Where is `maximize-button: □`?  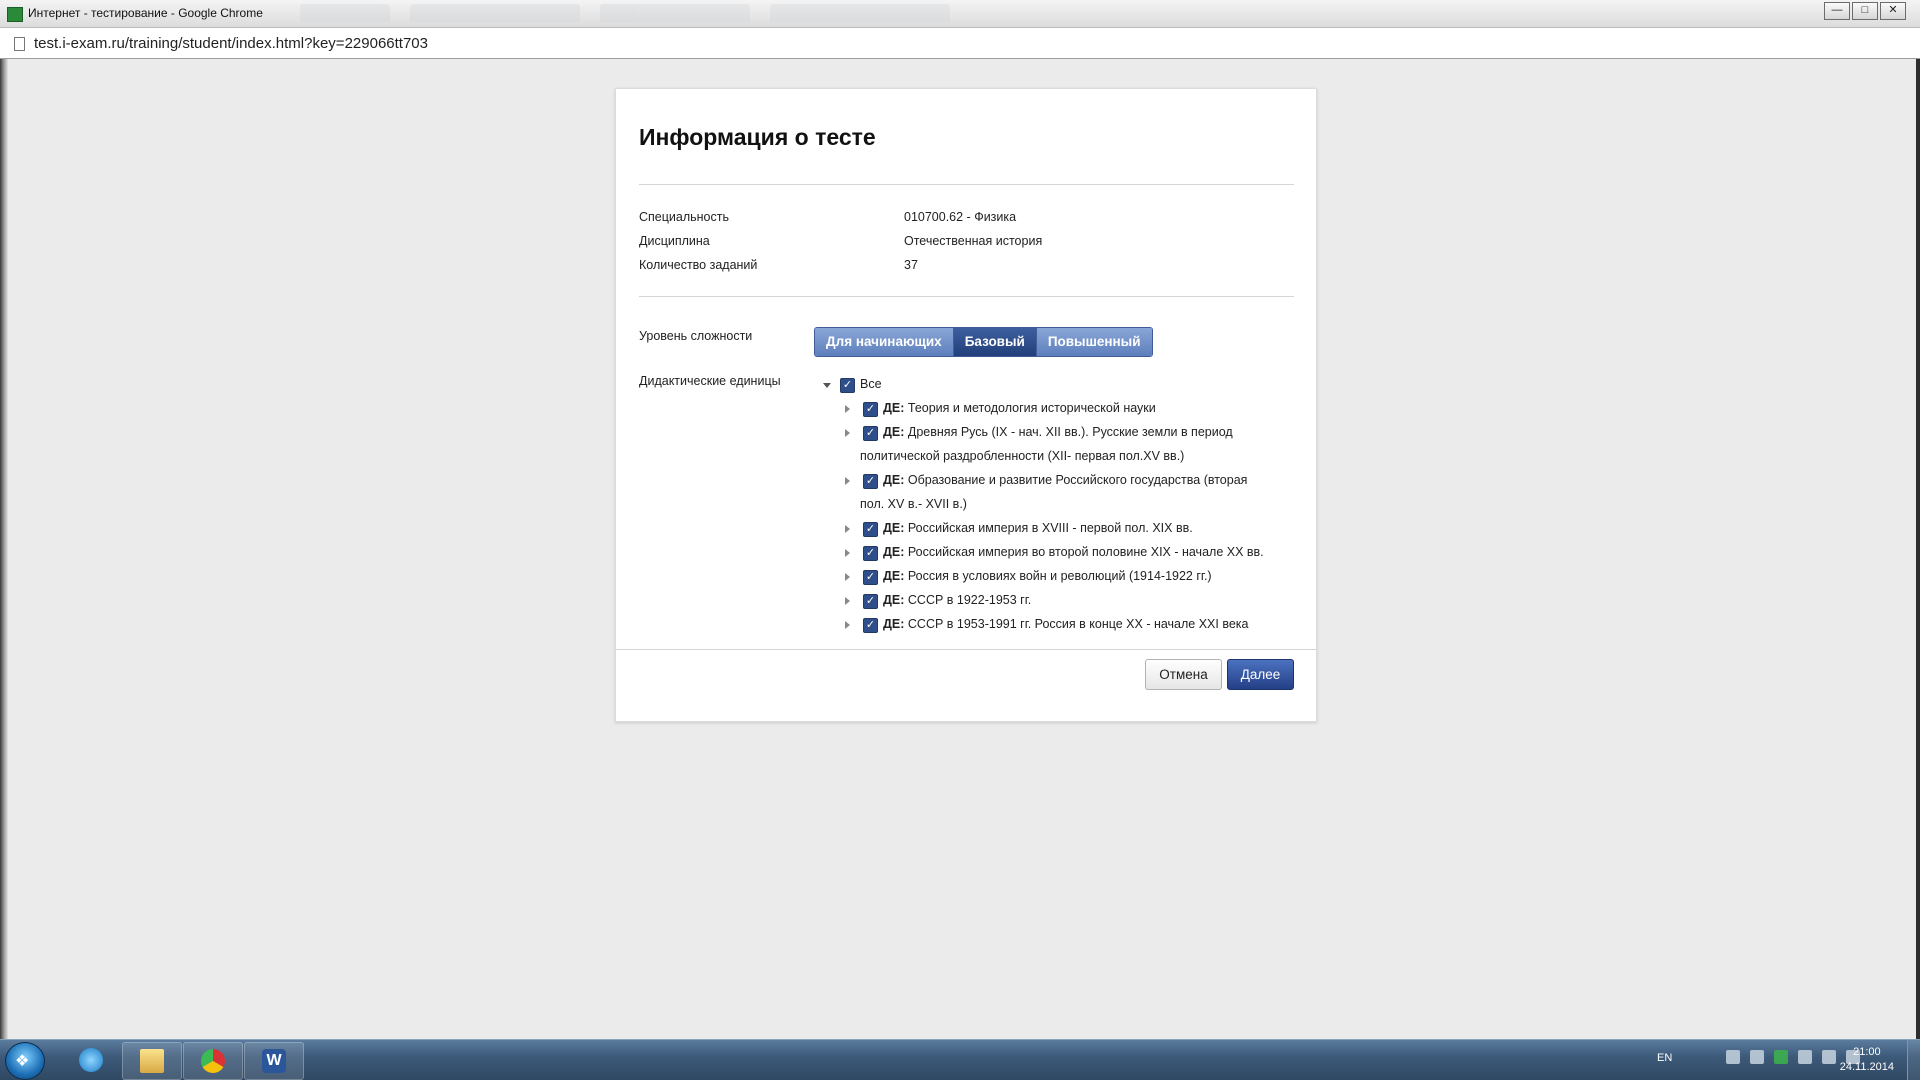 maximize-button: □ is located at coordinates (1865, 11).